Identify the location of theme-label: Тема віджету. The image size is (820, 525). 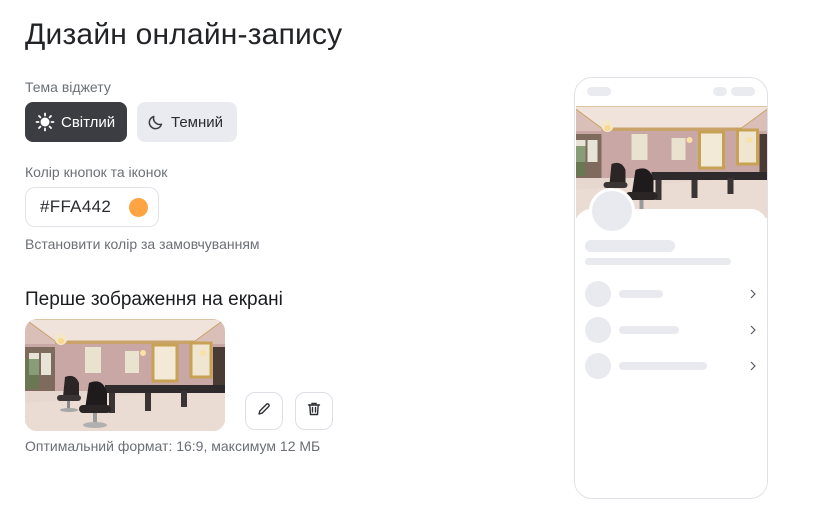
(68, 87).